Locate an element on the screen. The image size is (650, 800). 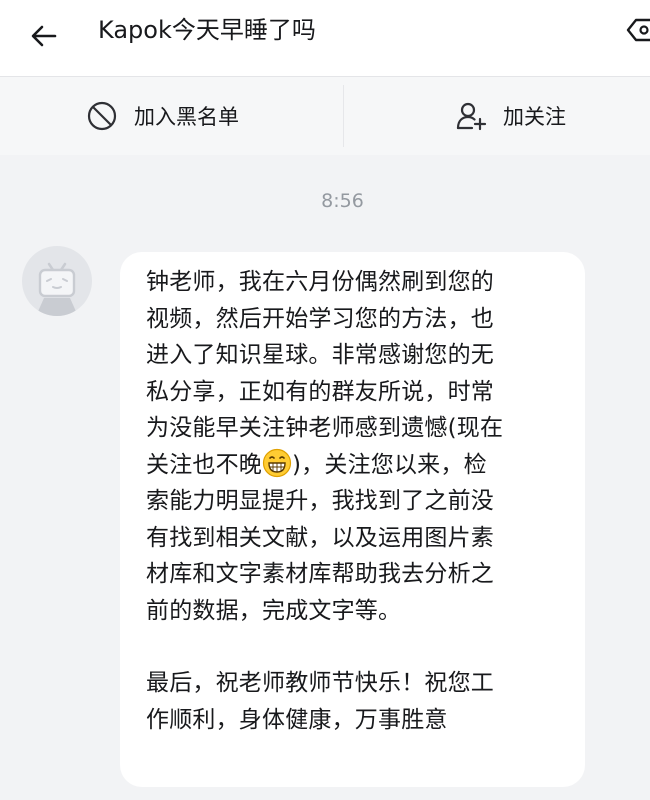
settings-button is located at coordinates (636, 30).